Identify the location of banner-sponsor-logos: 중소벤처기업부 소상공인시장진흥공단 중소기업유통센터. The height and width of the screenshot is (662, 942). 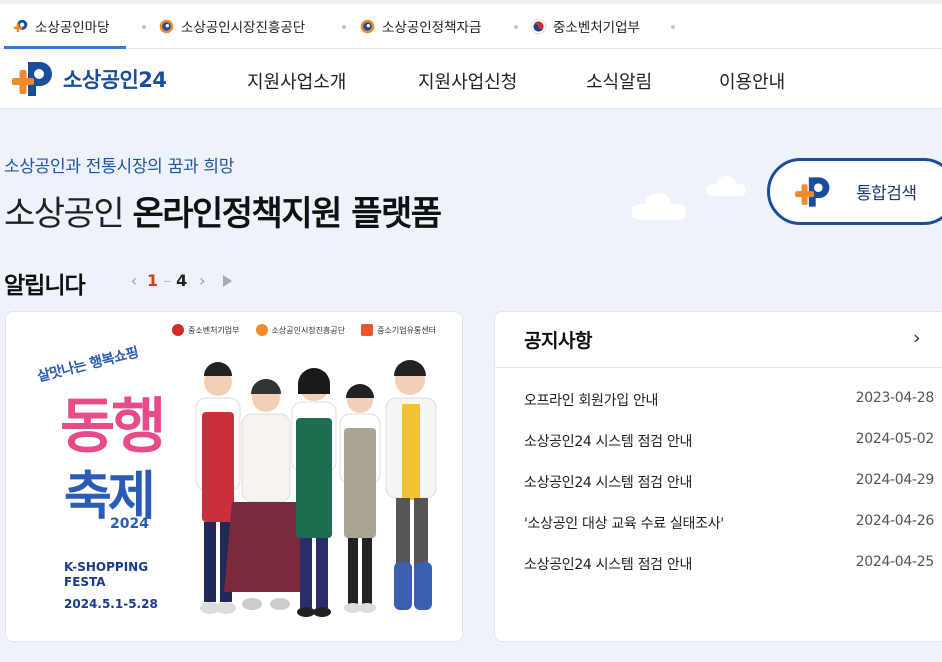
(304, 330).